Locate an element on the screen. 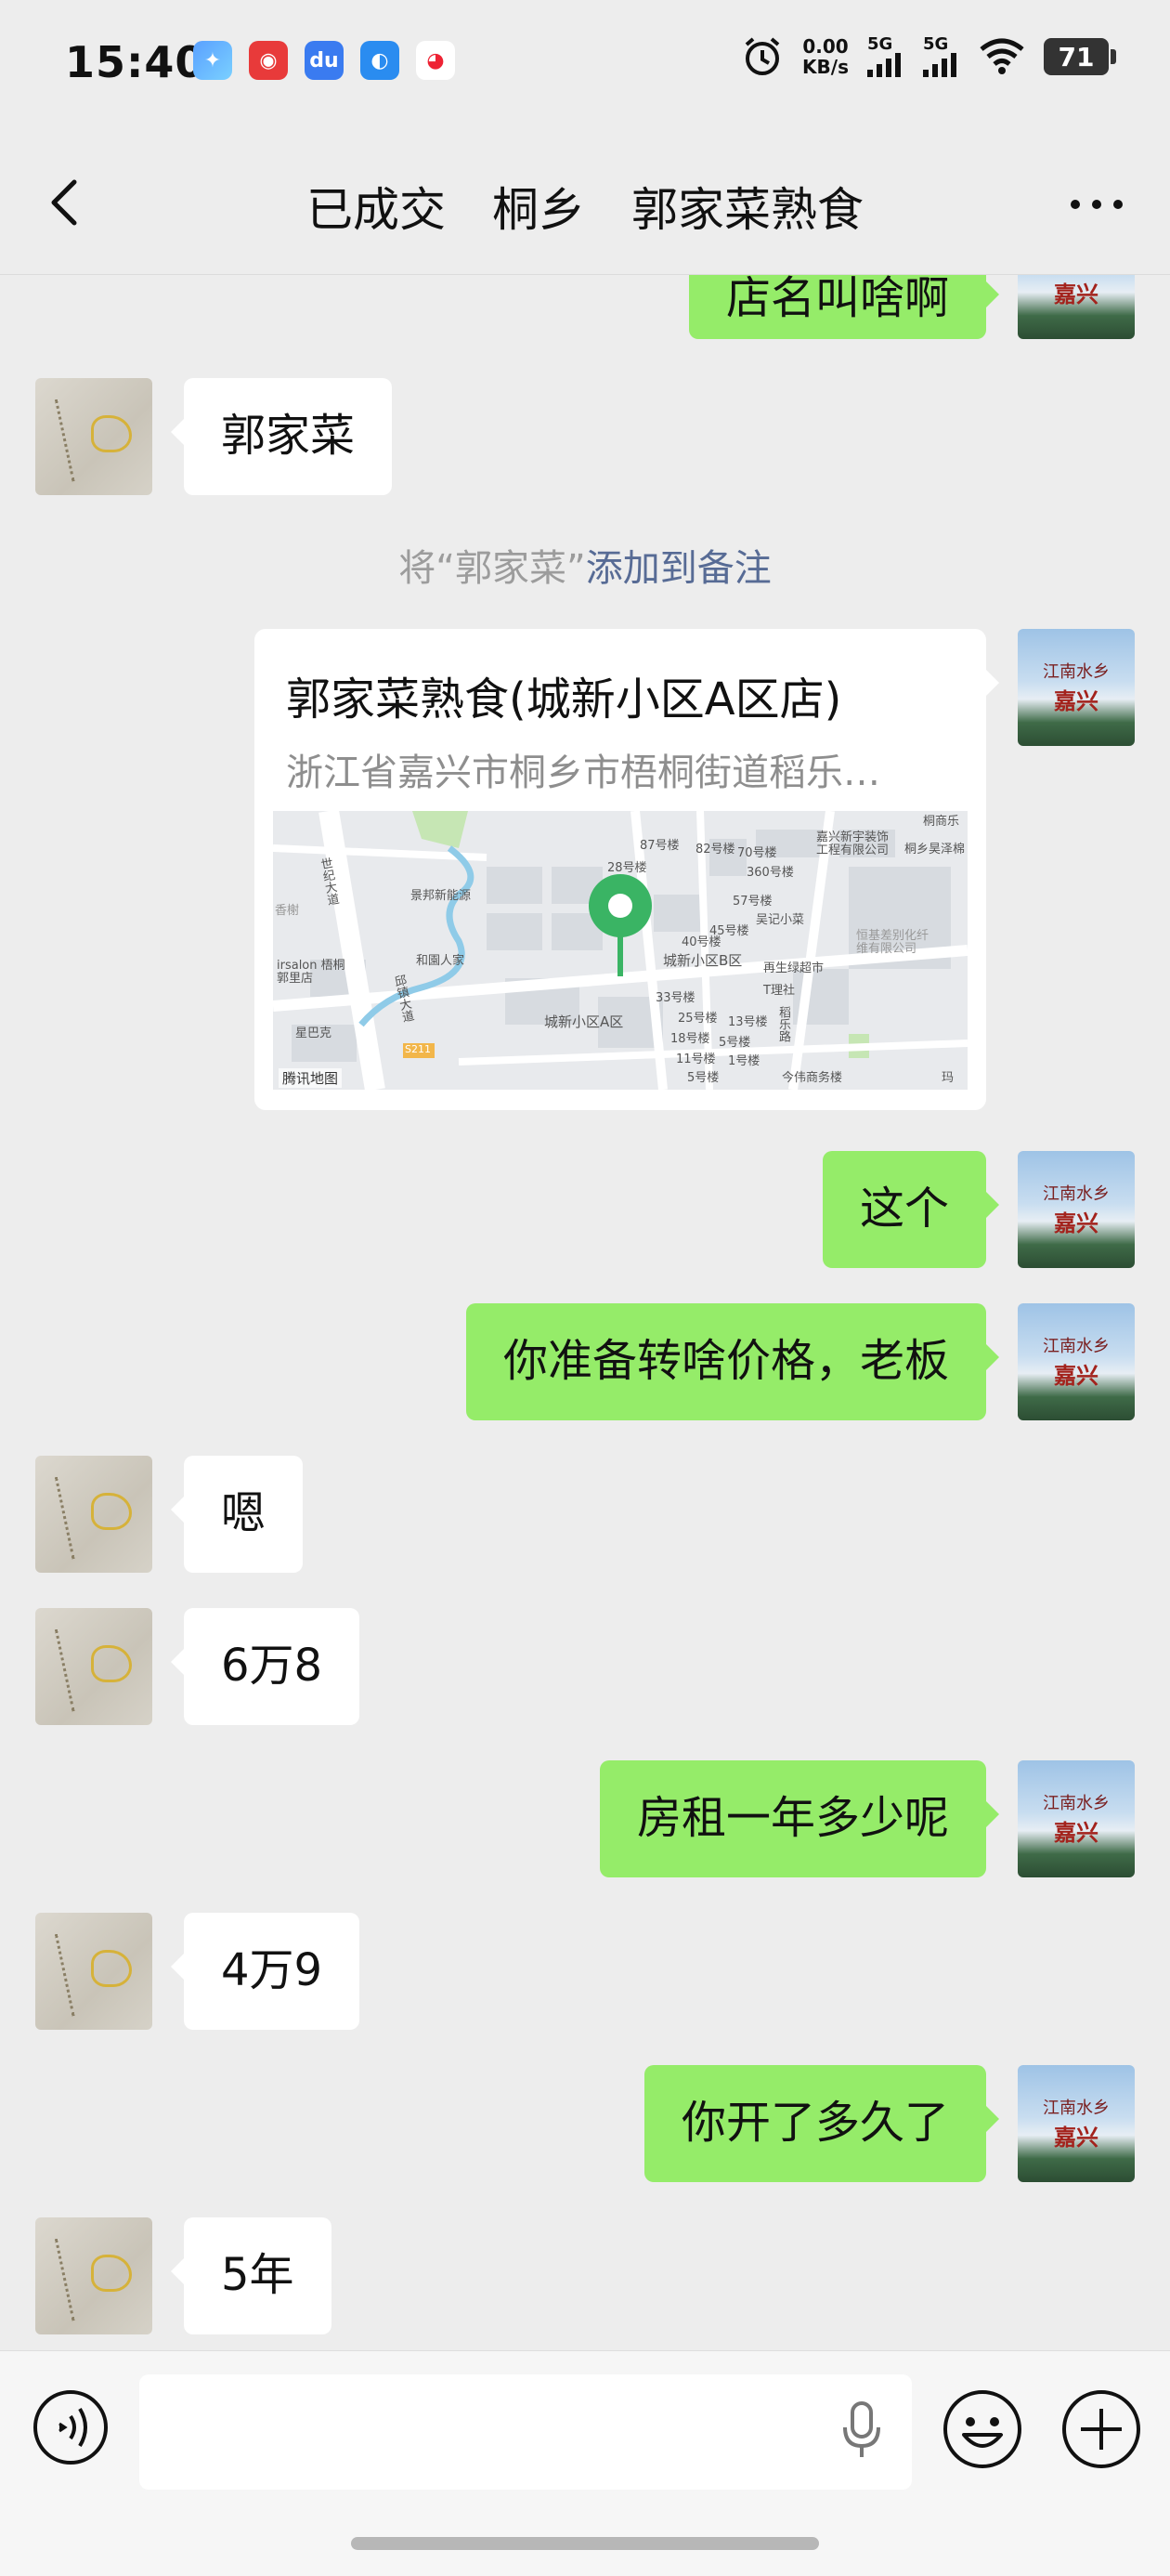 This screenshot has height=2576, width=1170. message-bubble-sent: 房租一年多少呢 is located at coordinates (799, 1818).